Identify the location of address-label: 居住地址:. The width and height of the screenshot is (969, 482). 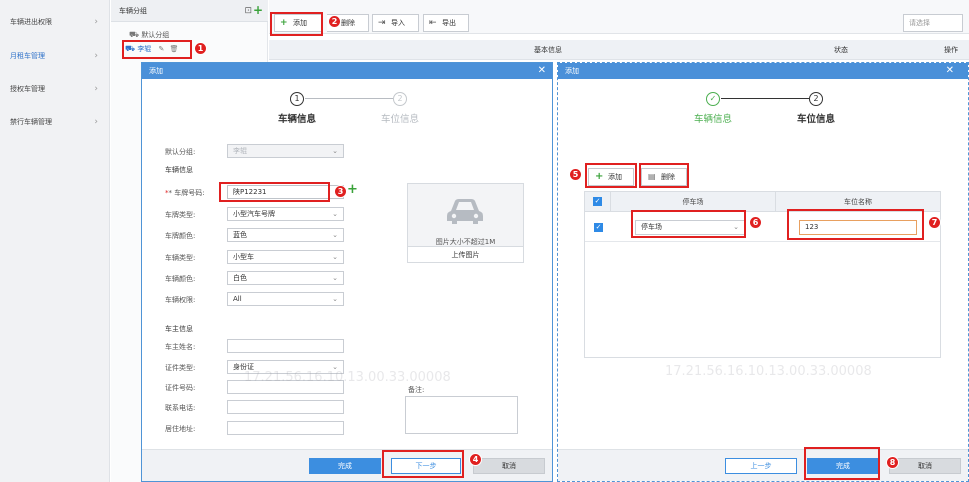
(180, 429).